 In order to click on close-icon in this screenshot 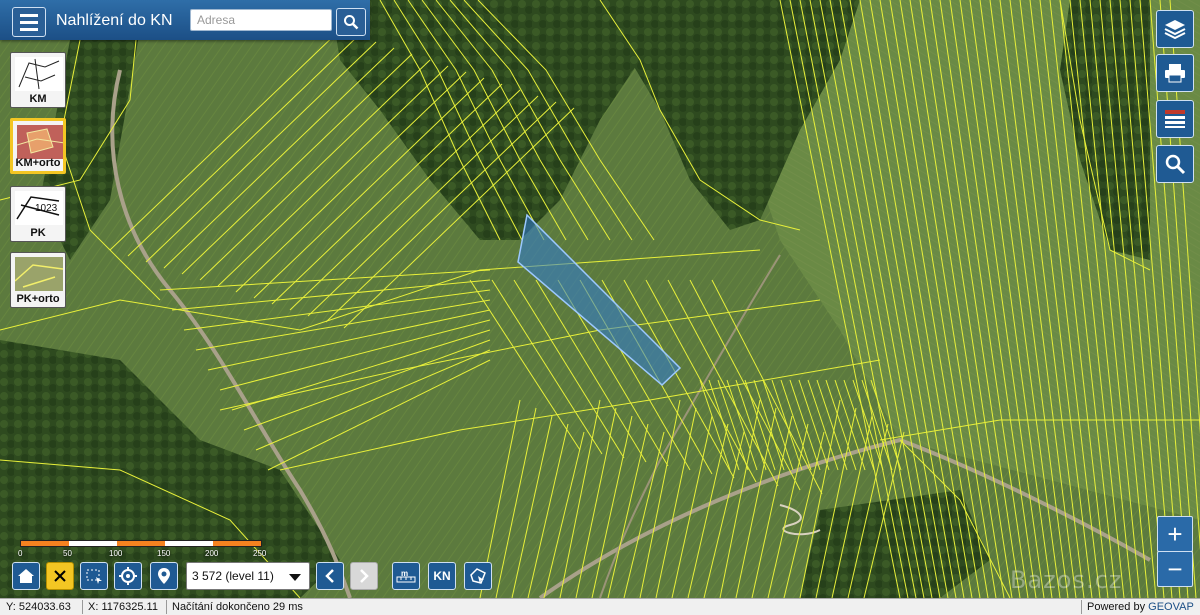, I will do `click(60, 576)`.